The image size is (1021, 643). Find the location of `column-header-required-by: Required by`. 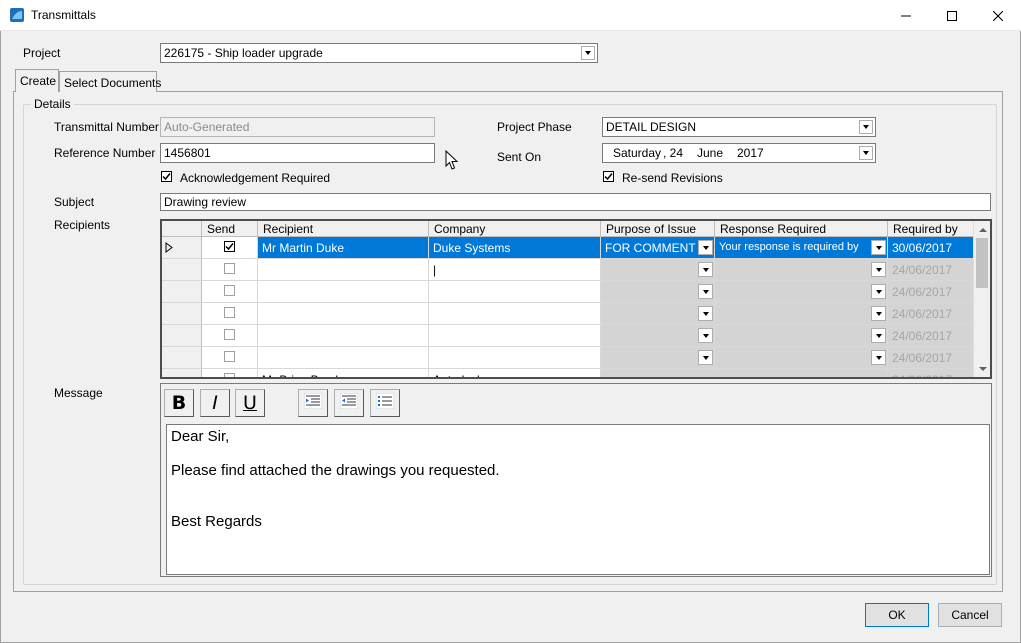

column-header-required-by: Required by is located at coordinates (931, 229).